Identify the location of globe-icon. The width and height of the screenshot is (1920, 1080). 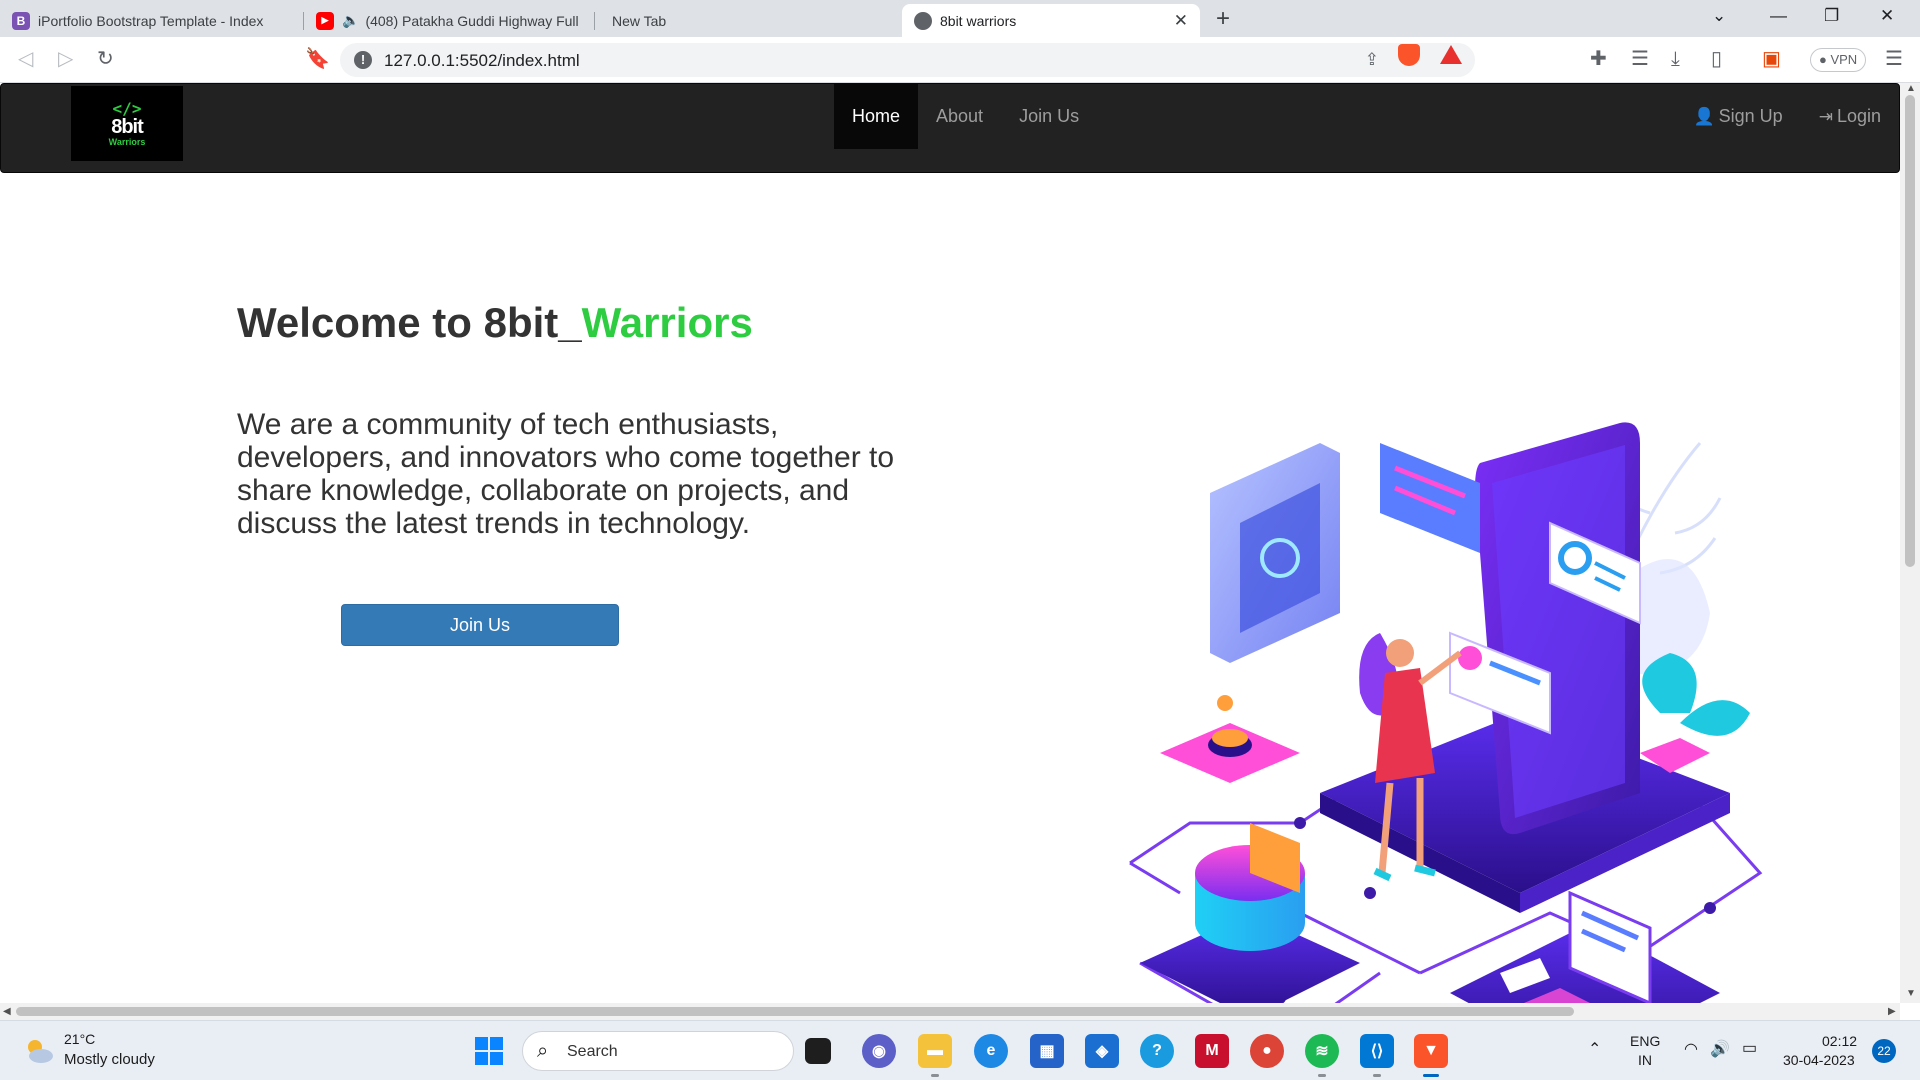
(923, 20).